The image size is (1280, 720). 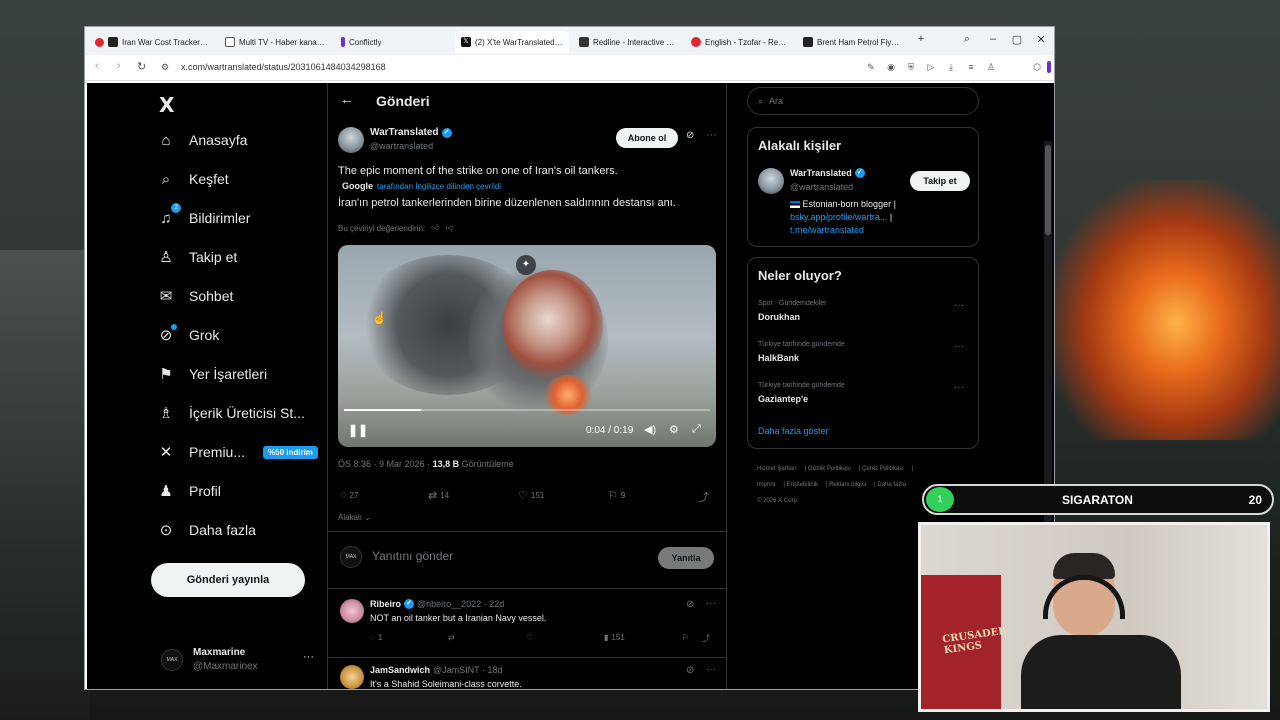 What do you see at coordinates (777, 469) in the screenshot?
I see `footer-link: Hizmet Şartları` at bounding box center [777, 469].